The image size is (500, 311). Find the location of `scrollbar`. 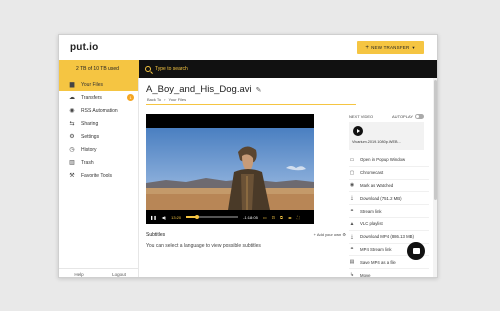

scrollbar is located at coordinates (435, 177).